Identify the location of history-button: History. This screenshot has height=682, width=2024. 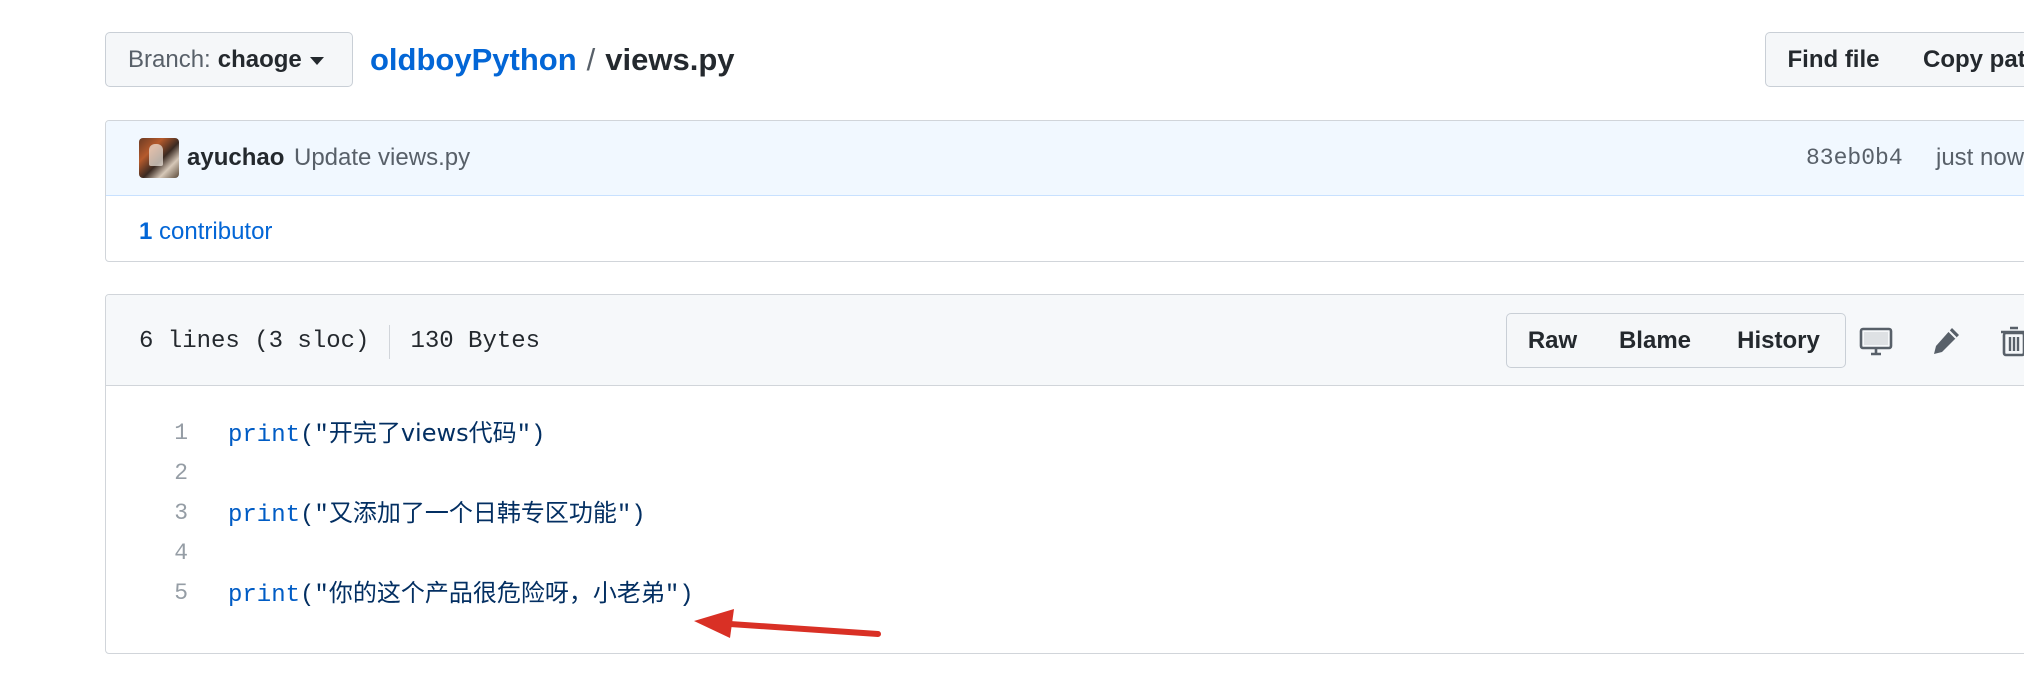
(1779, 340).